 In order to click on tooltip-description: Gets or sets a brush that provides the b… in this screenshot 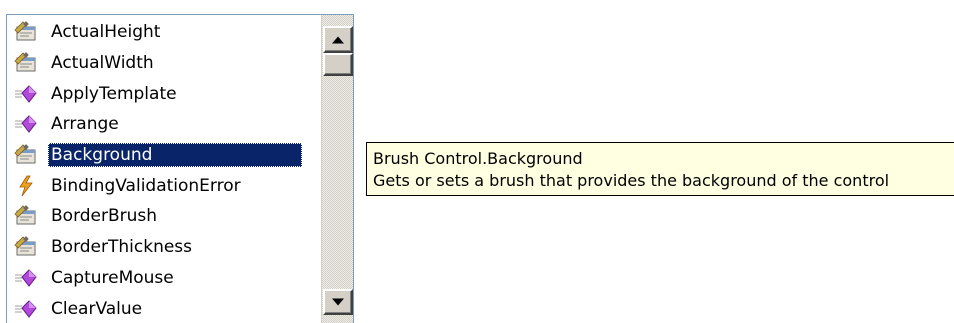, I will do `click(631, 180)`.